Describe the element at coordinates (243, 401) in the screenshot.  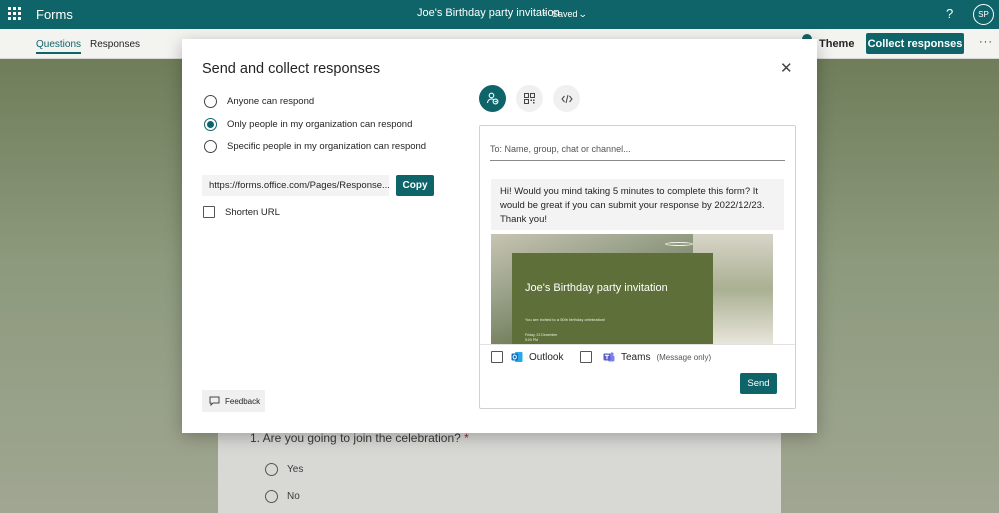
I see `feedback-label: Feedback` at that location.